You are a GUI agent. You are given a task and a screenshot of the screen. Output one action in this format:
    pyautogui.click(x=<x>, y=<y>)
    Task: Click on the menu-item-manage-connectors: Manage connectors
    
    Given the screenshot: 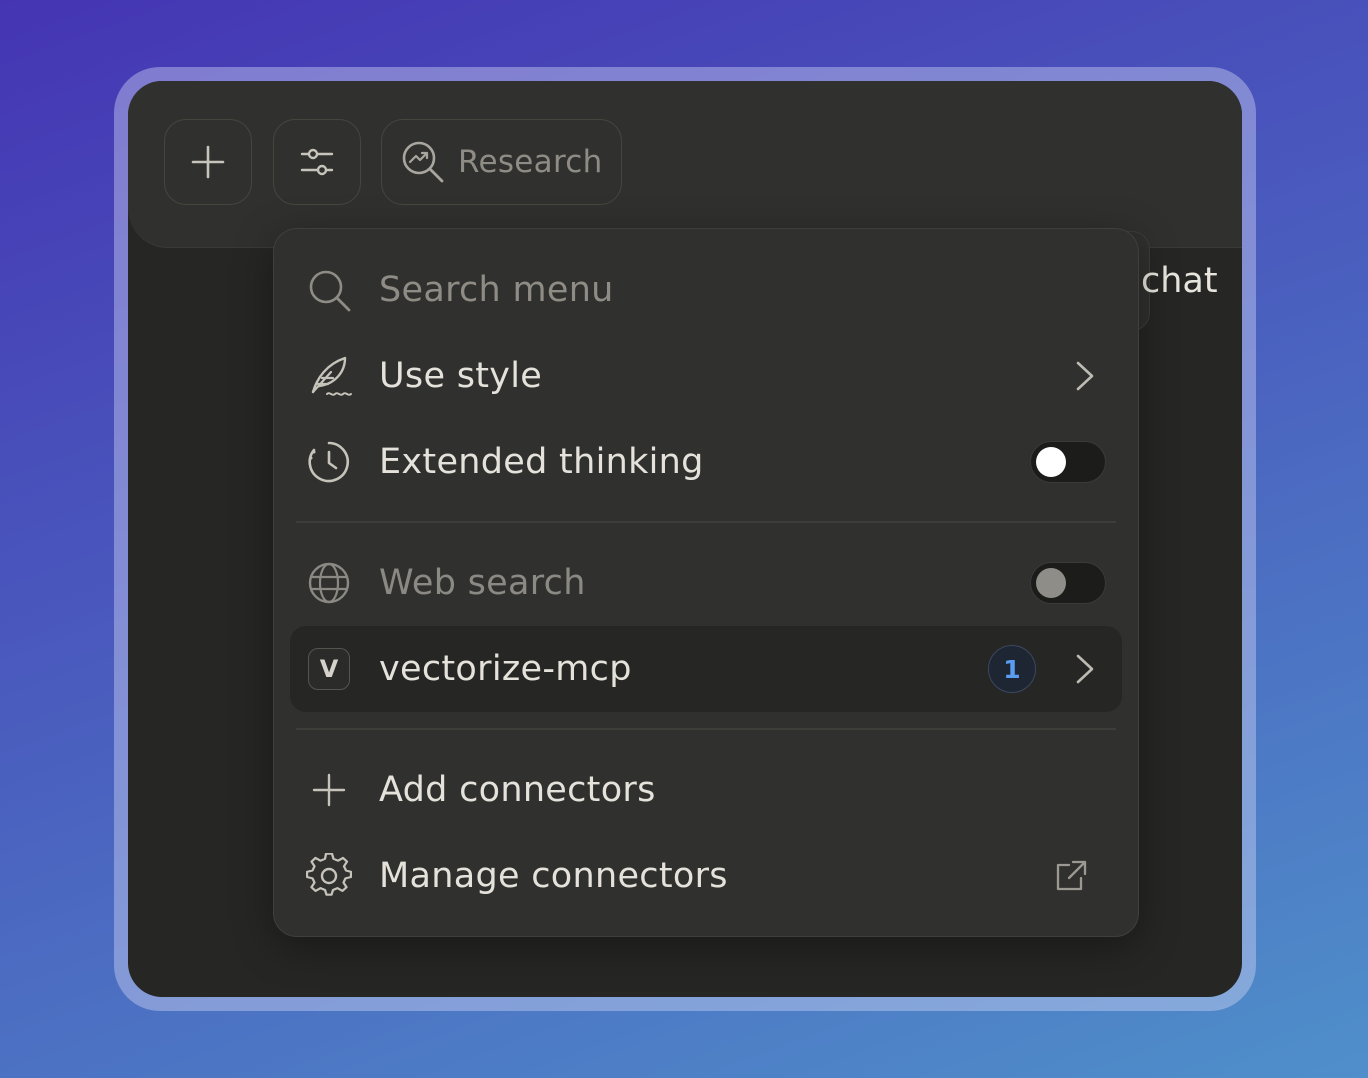 What is the action you would take?
    pyautogui.click(x=706, y=876)
    